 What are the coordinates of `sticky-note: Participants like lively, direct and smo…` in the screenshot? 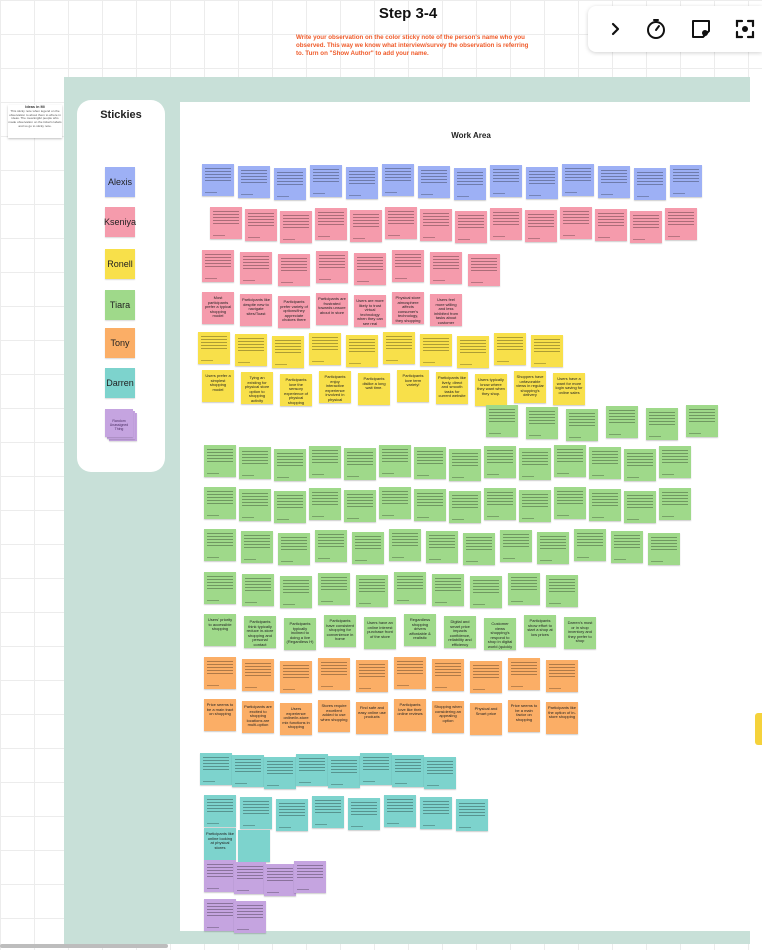 It's located at (452, 388).